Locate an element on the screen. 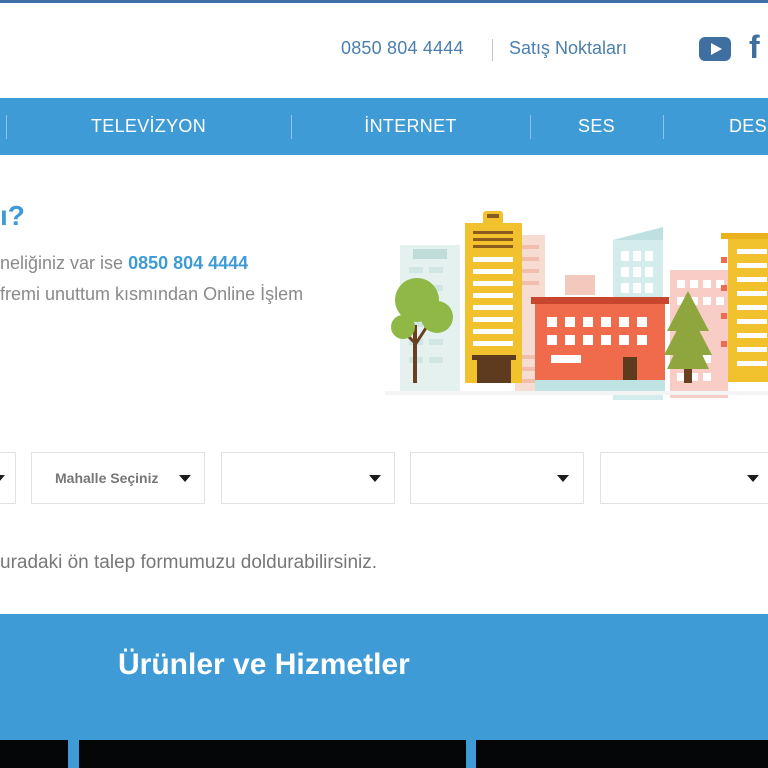 The height and width of the screenshot is (768, 768). hero-text-line1: neliğiniz var ise 0850 804 4444 is located at coordinates (124, 263).